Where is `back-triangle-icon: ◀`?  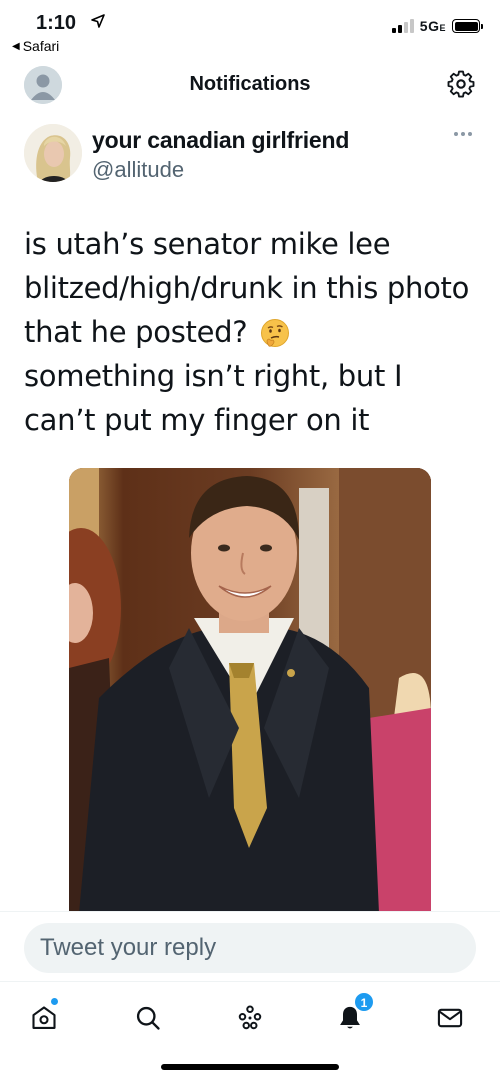 back-triangle-icon: ◀ is located at coordinates (16, 46).